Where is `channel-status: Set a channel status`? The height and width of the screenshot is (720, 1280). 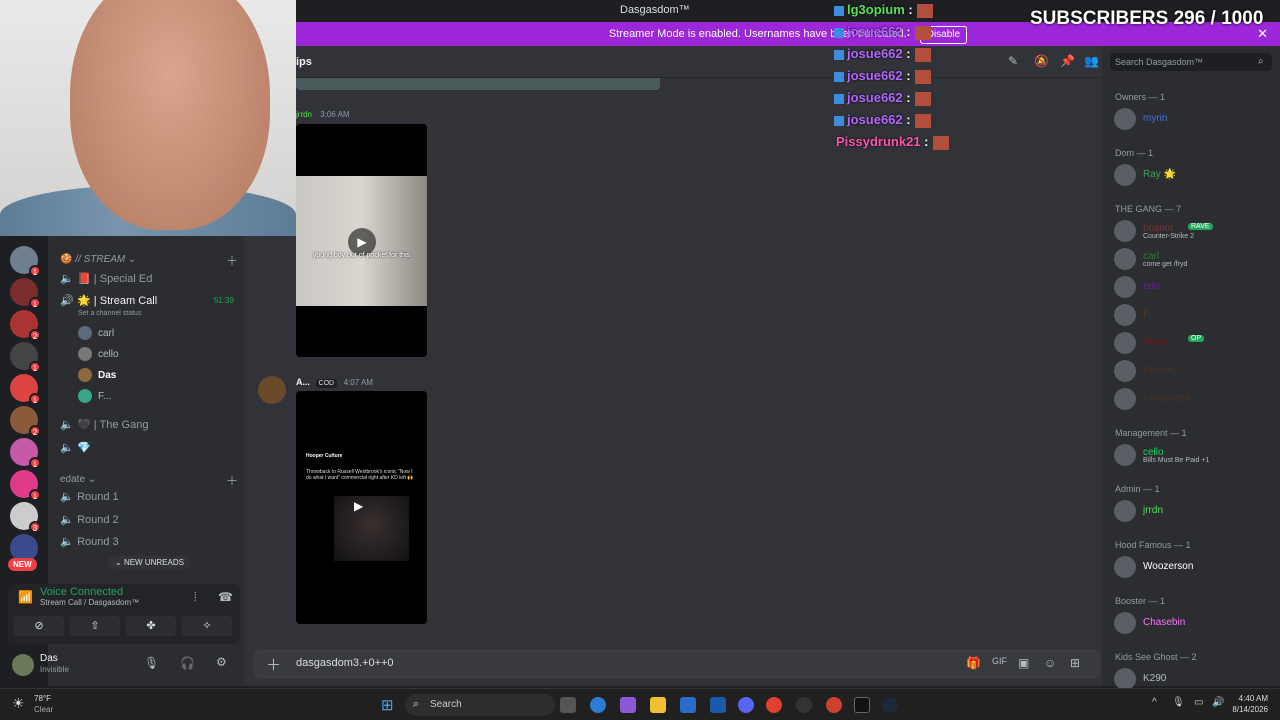 channel-status: Set a channel status is located at coordinates (109, 313).